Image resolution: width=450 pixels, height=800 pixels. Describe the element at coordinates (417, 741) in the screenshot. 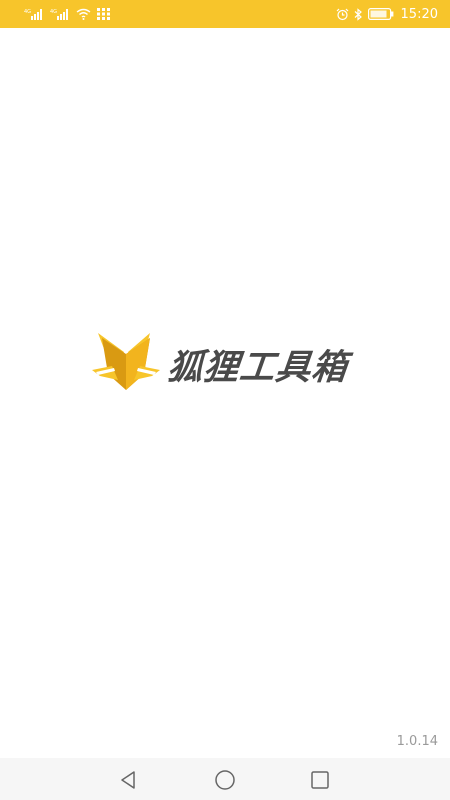

I see `app-version: 1.0.14` at that location.